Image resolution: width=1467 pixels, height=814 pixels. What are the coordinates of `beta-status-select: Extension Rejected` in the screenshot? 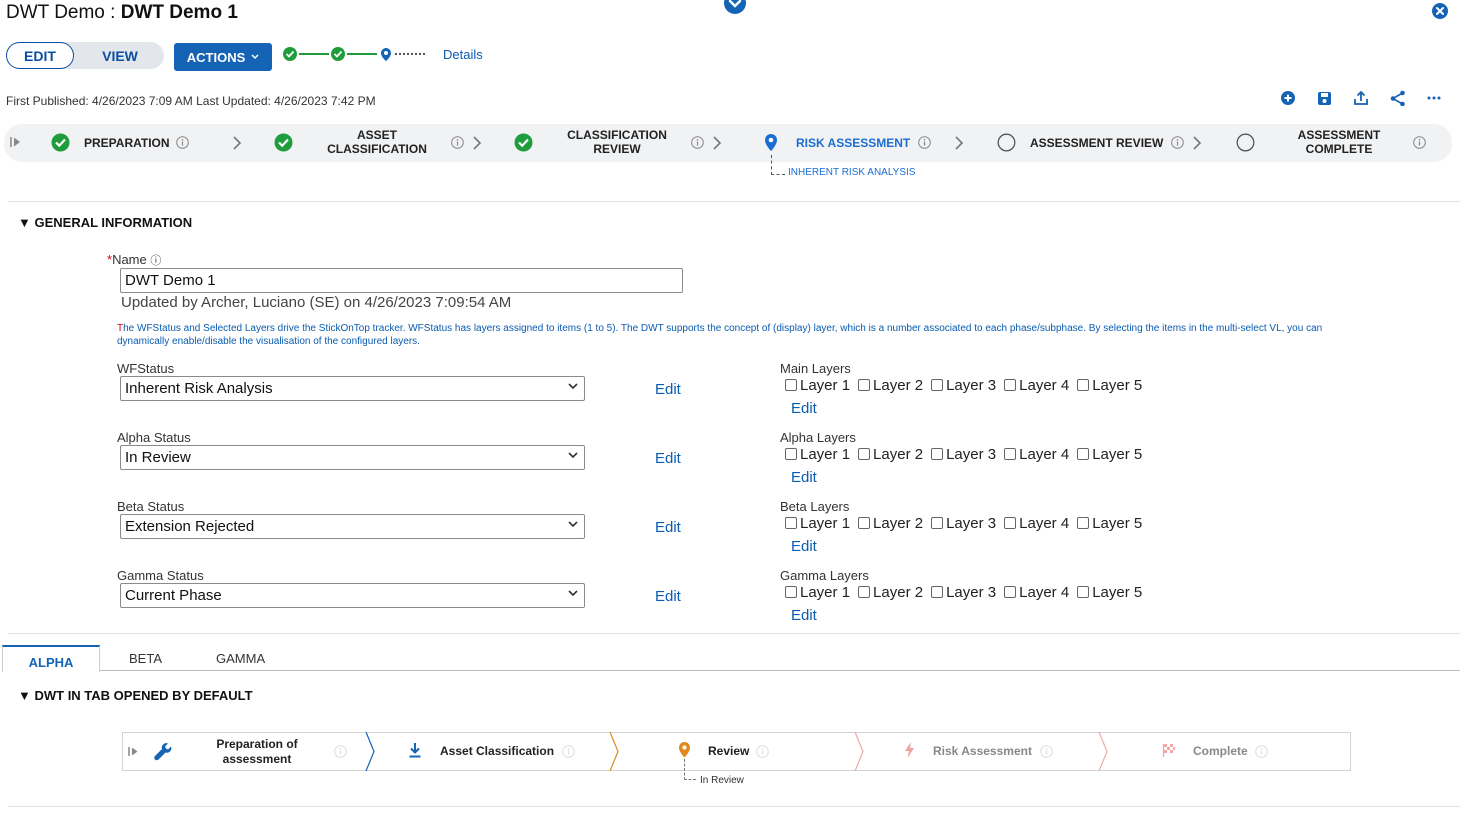 It's located at (352, 526).